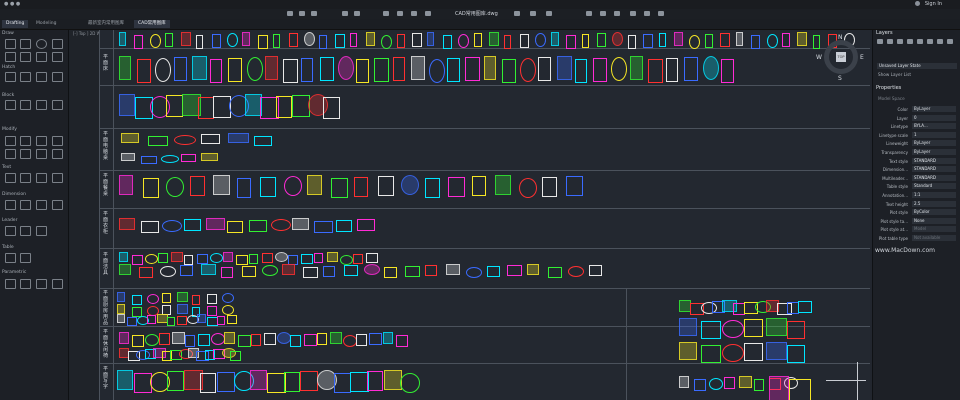 This screenshot has height=400, width=960. Describe the element at coordinates (41, 44) in the screenshot. I see `circle-icon` at that location.